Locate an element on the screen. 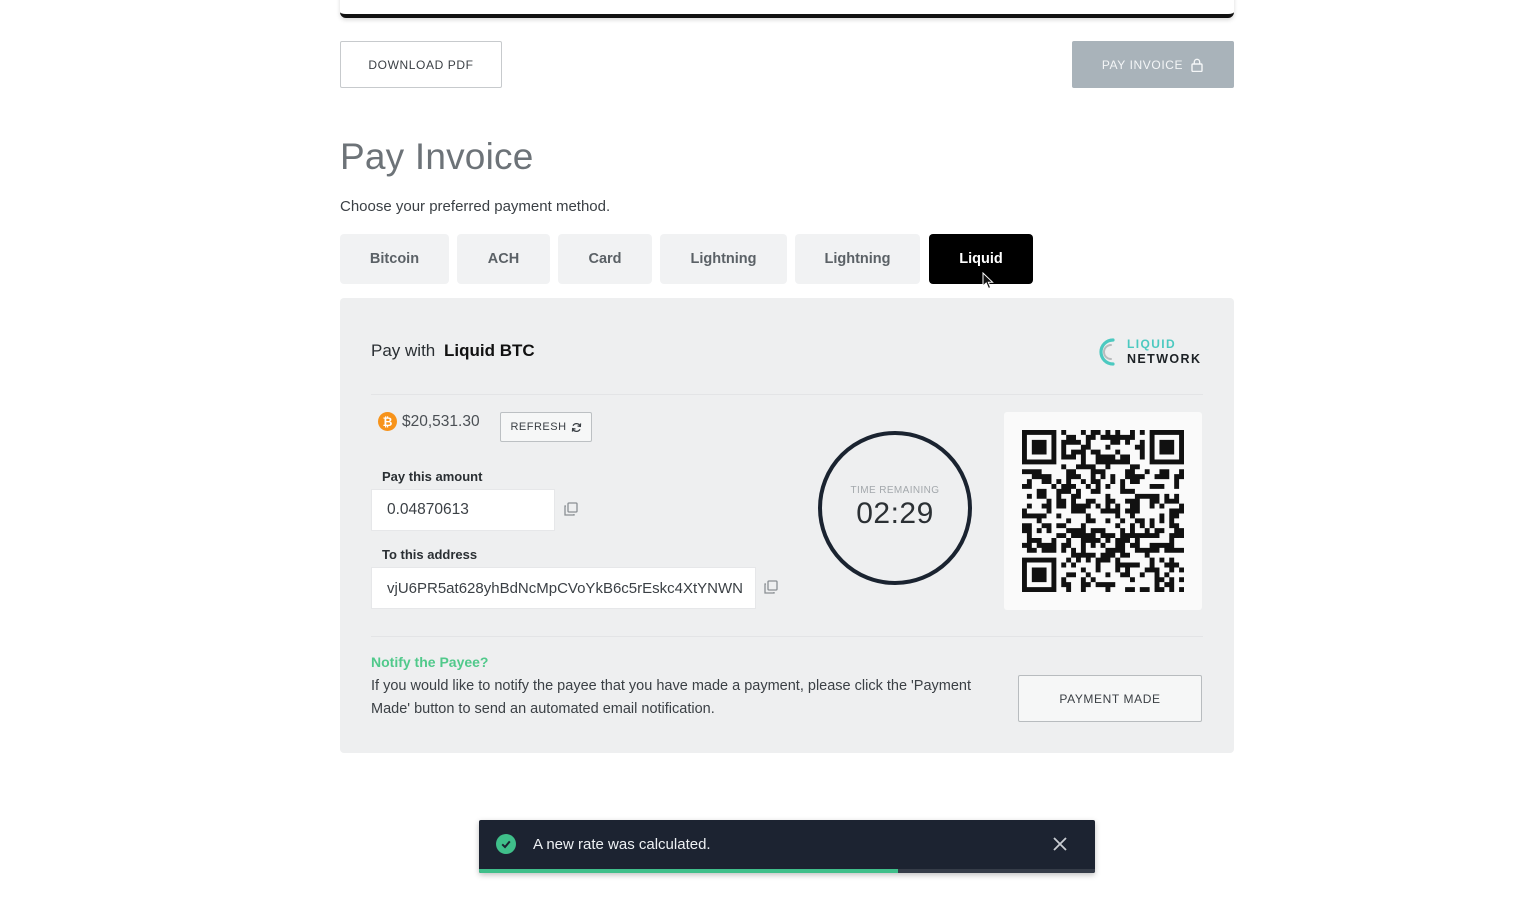 The image size is (1536, 897). btc-rate: ₿ $20,531.30 is located at coordinates (429, 421).